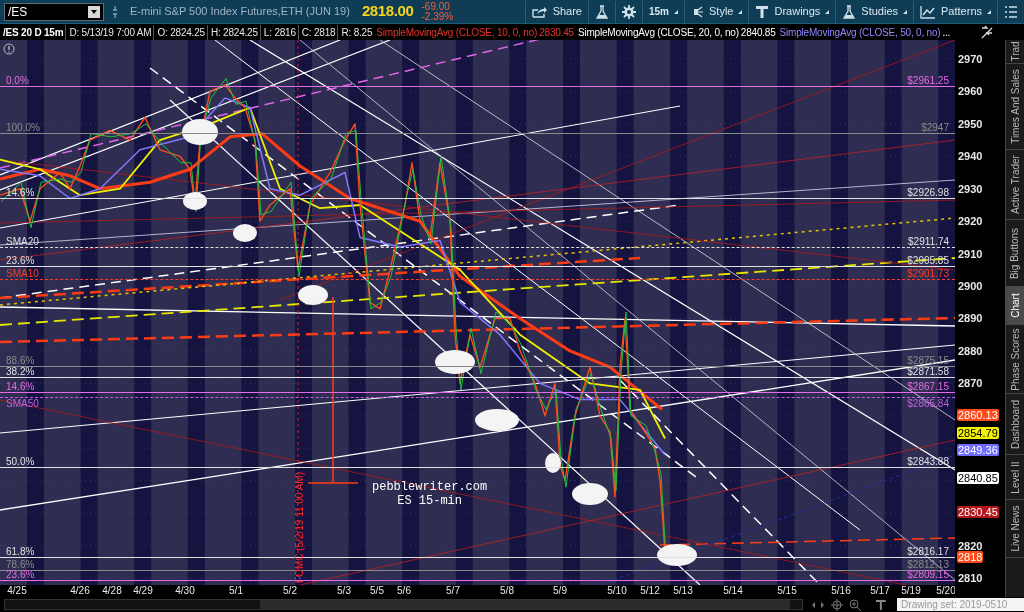 The image size is (1024, 612). I want to click on level-label: 14.6%, so click(20, 386).